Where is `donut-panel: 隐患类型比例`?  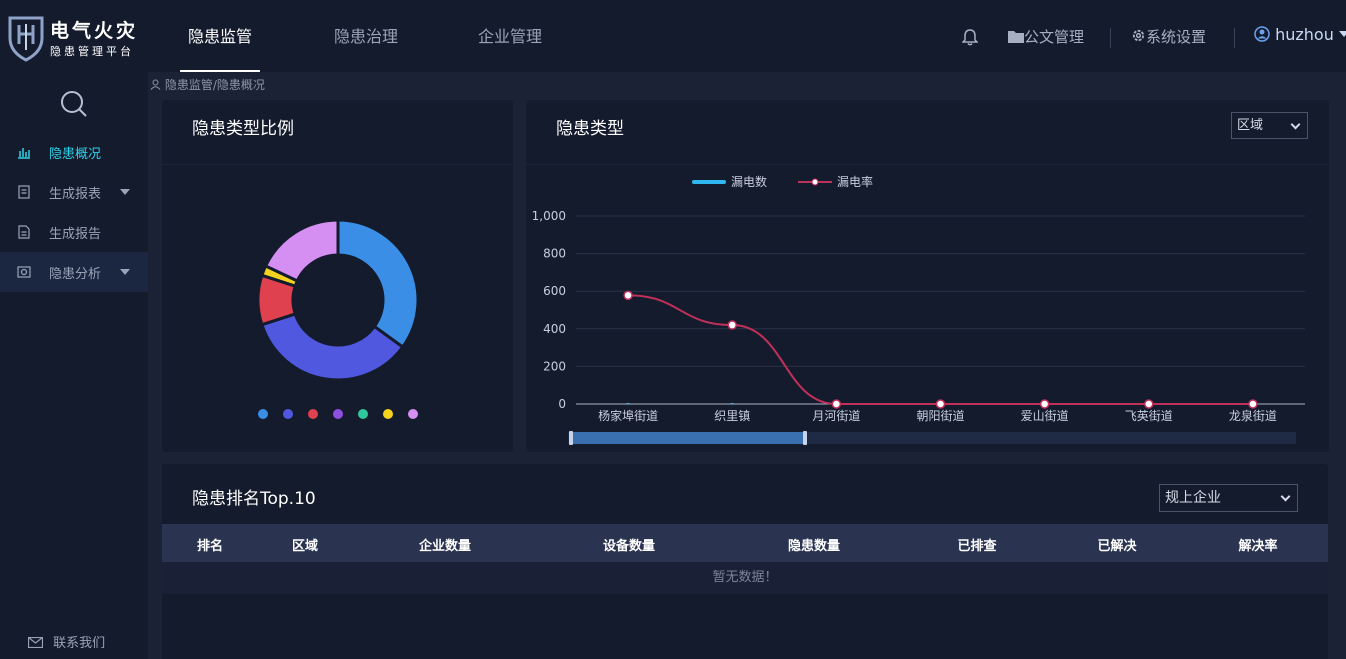 donut-panel: 隐患类型比例 is located at coordinates (337, 276).